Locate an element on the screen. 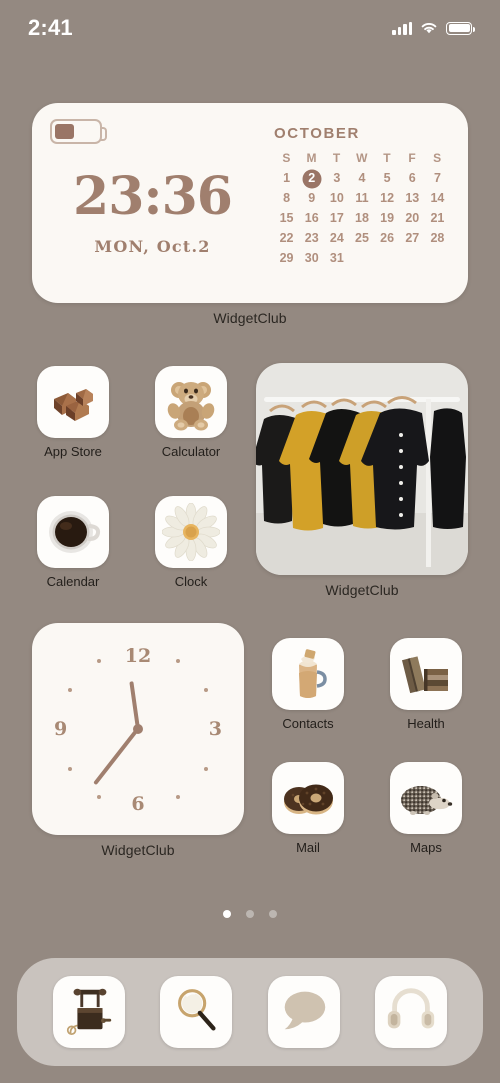 Image resolution: width=500 pixels, height=1083 pixels. app-icon-calendar: Calendar is located at coordinates (73, 542).